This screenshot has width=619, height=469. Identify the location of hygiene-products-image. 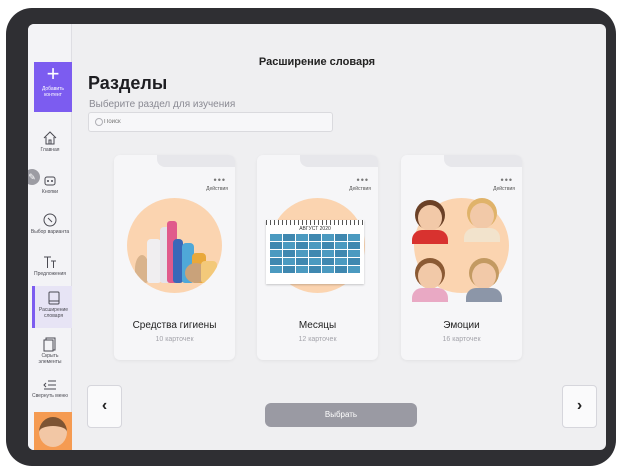
(174, 245).